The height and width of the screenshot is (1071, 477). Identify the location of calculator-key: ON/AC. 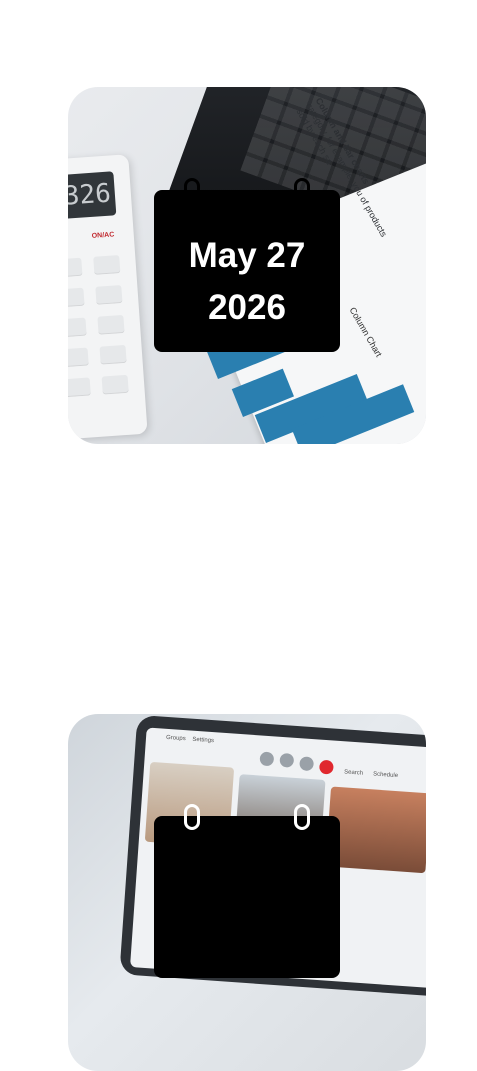
(103, 235).